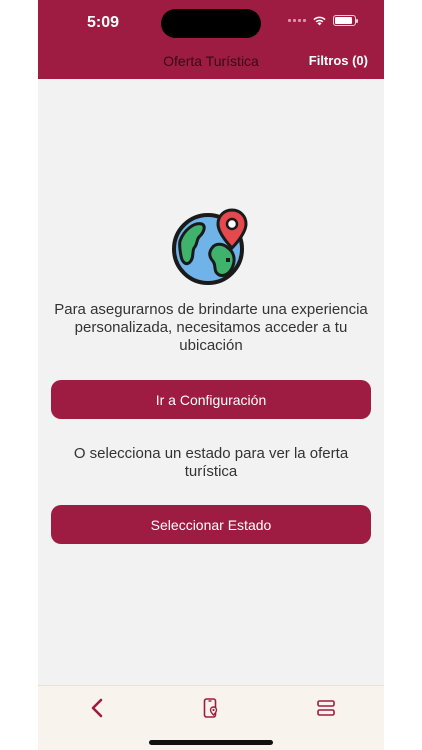  I want to click on go-to-settings-button: Ir a Configuración, so click(211, 399).